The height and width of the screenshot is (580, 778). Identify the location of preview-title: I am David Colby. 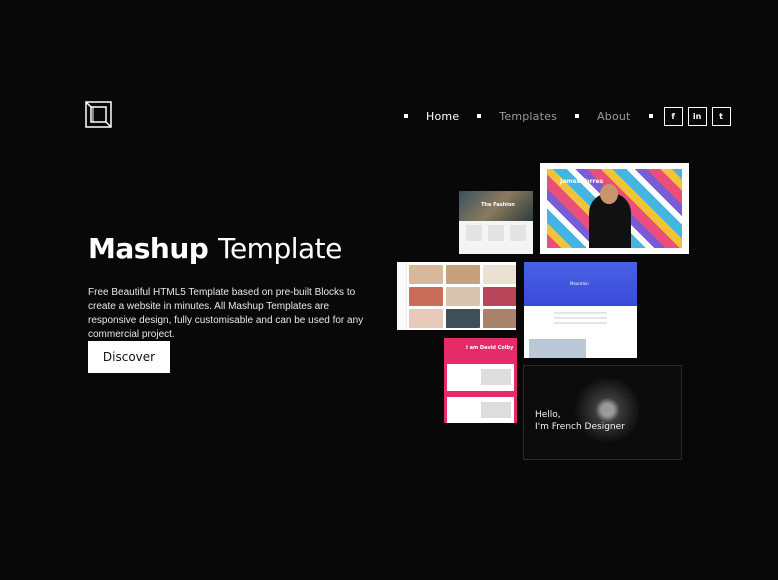
(490, 348).